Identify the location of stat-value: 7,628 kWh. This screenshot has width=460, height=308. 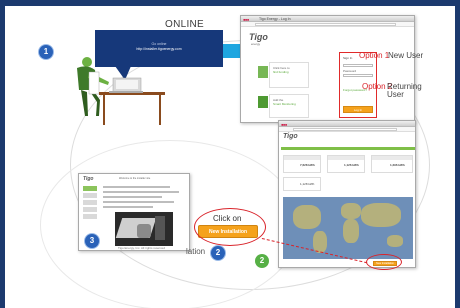
(307, 165).